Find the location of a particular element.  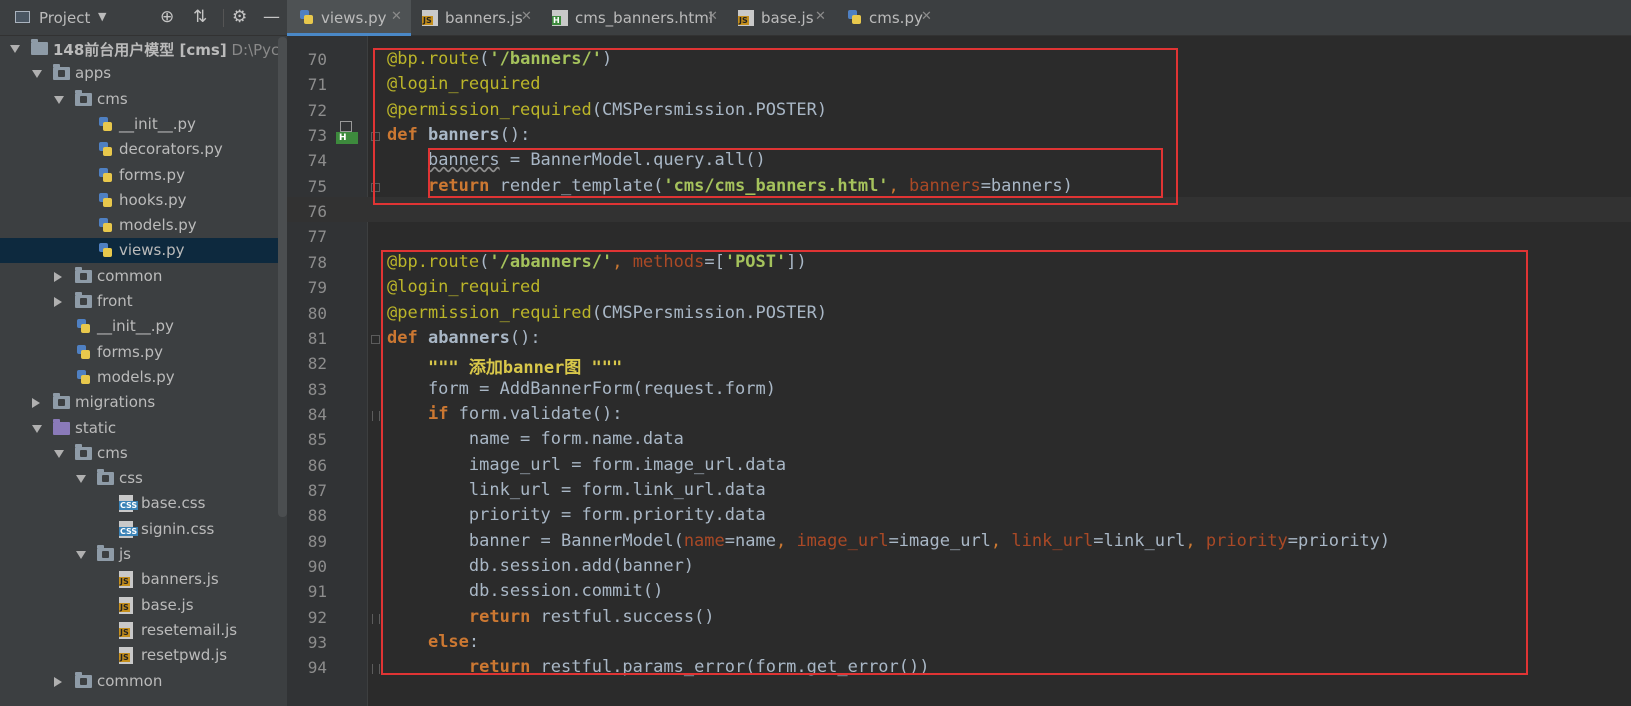

project-window-icon is located at coordinates (22, 17).